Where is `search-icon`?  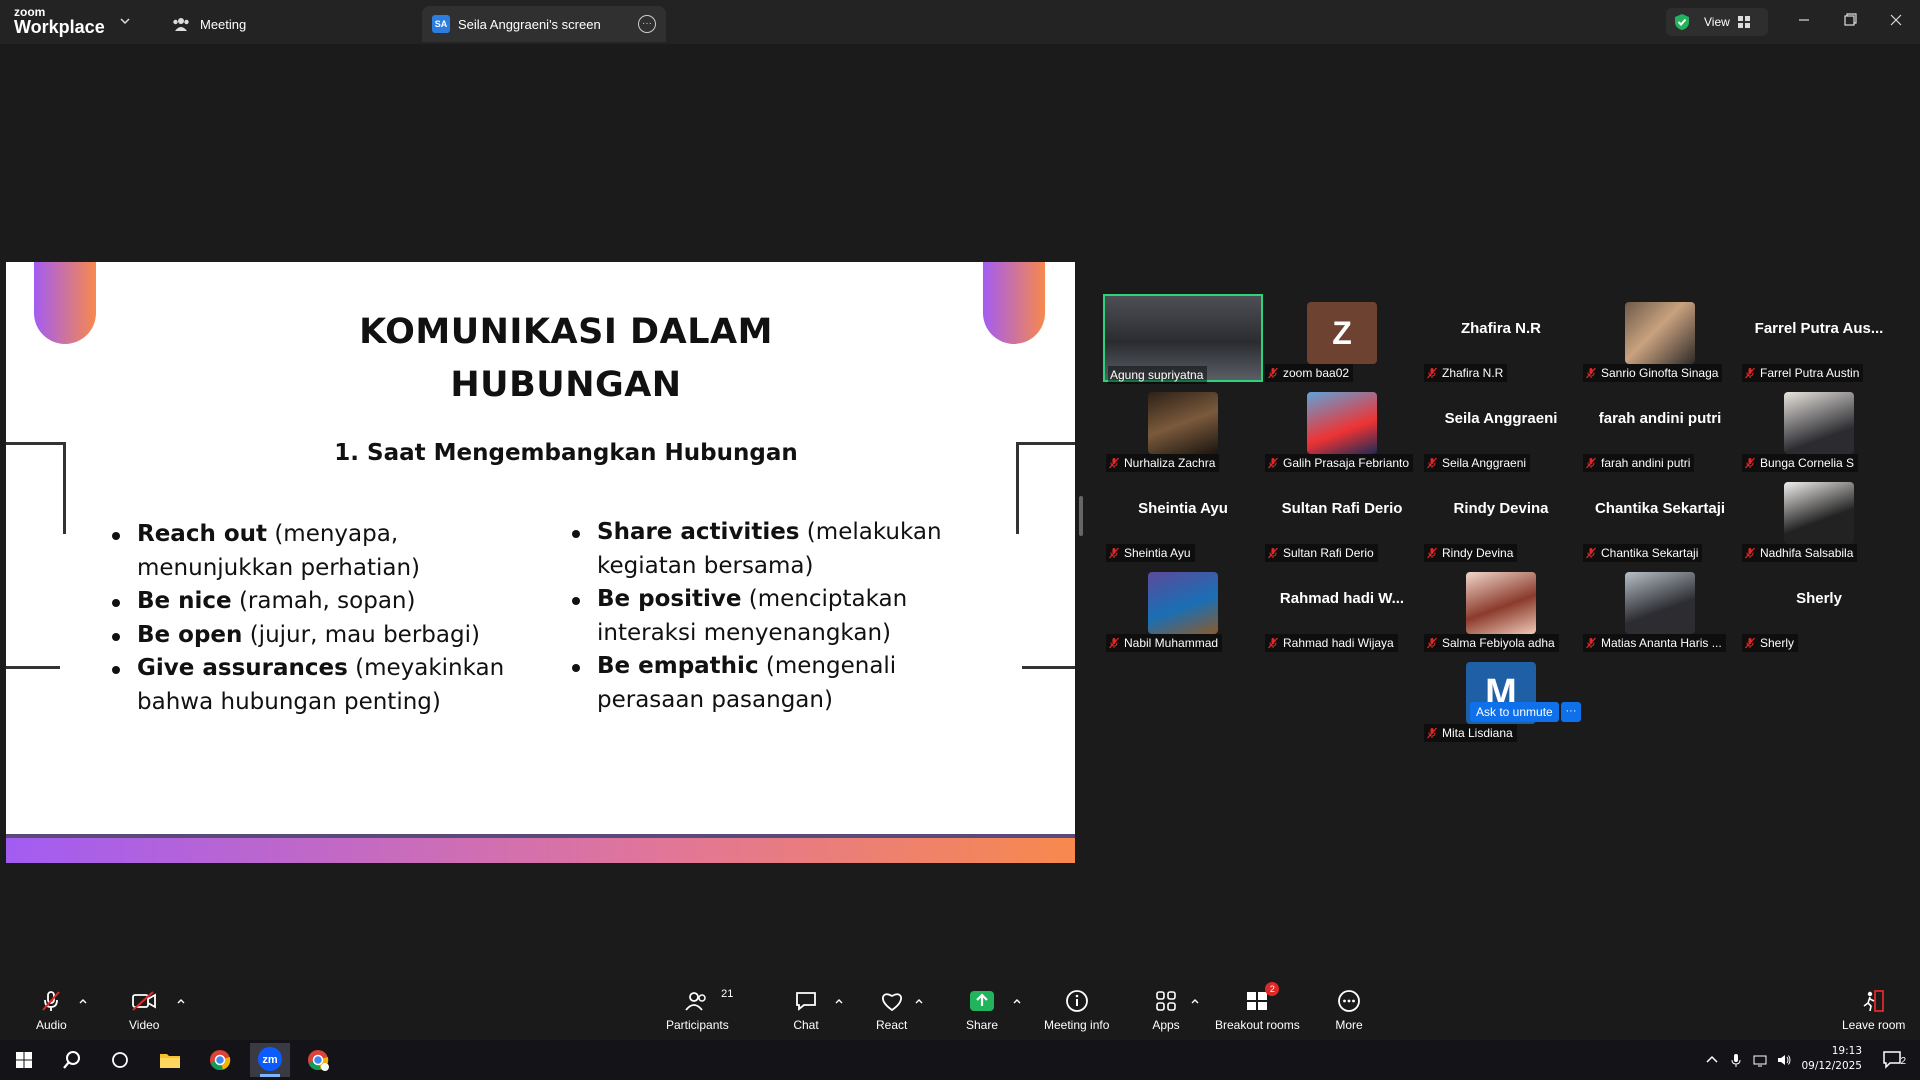 search-icon is located at coordinates (72, 1060).